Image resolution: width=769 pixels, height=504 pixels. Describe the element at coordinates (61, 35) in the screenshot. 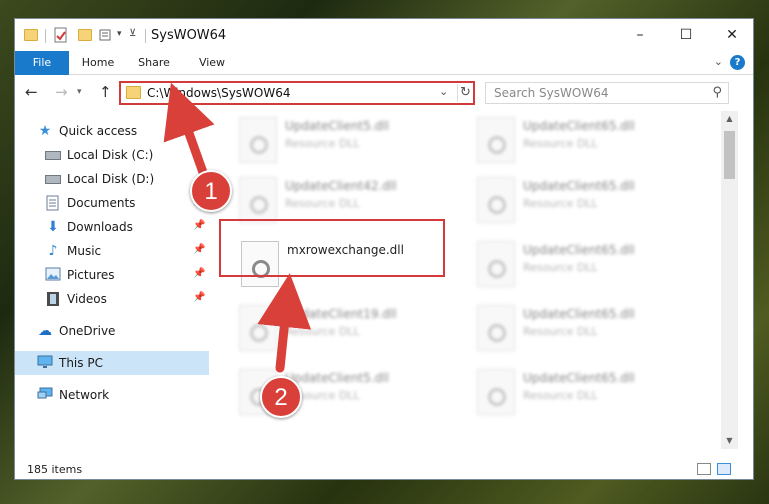

I see `properties-icon` at that location.